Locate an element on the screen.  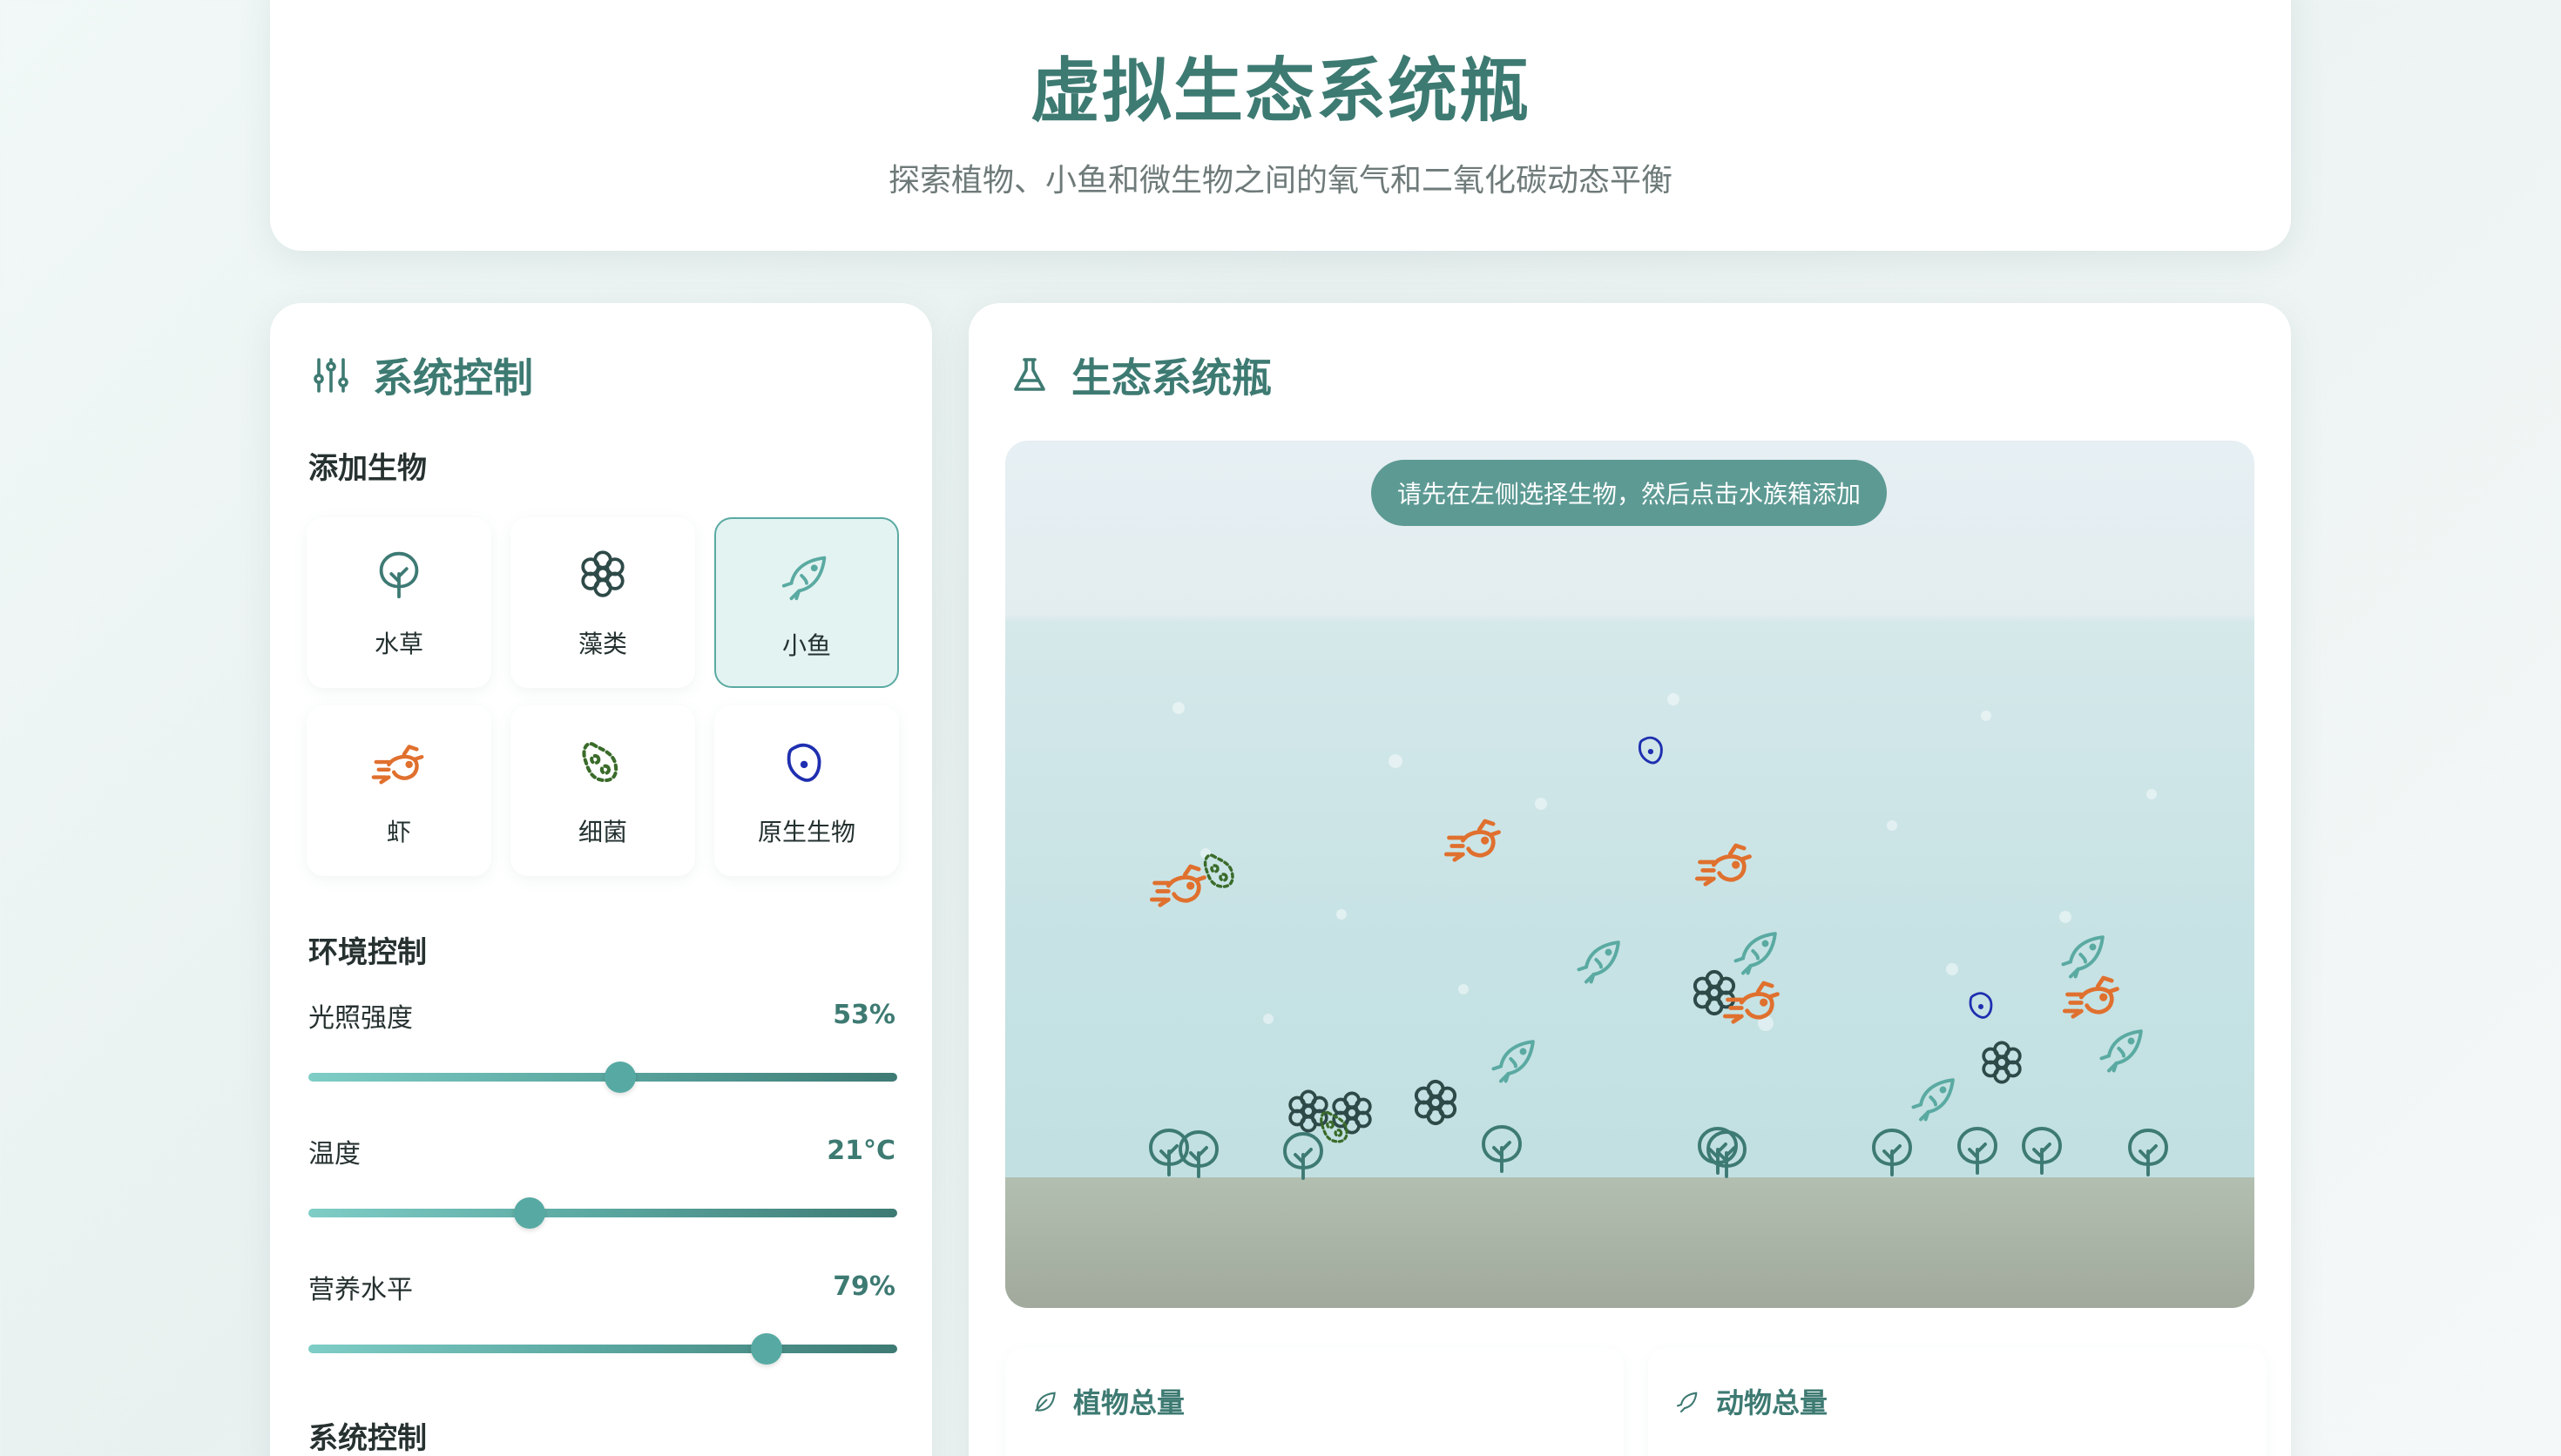
organism-tile-protozoa: 原生生物 is located at coordinates (806, 790).